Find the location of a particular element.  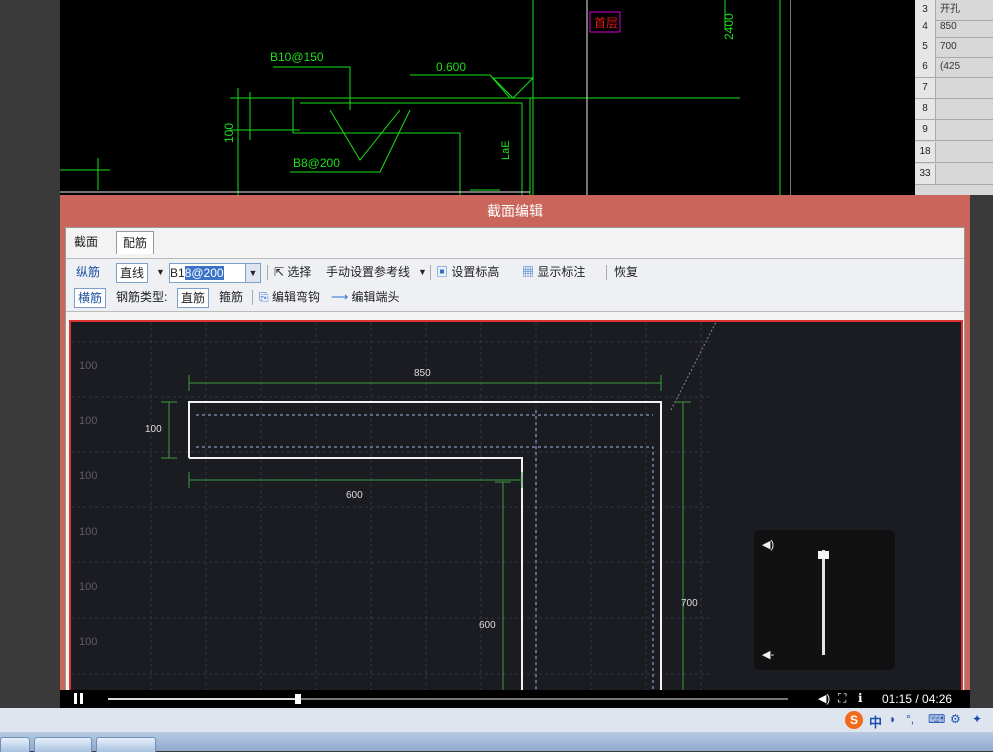

edit-end-button: ⟶ 编辑端头 is located at coordinates (365, 297).